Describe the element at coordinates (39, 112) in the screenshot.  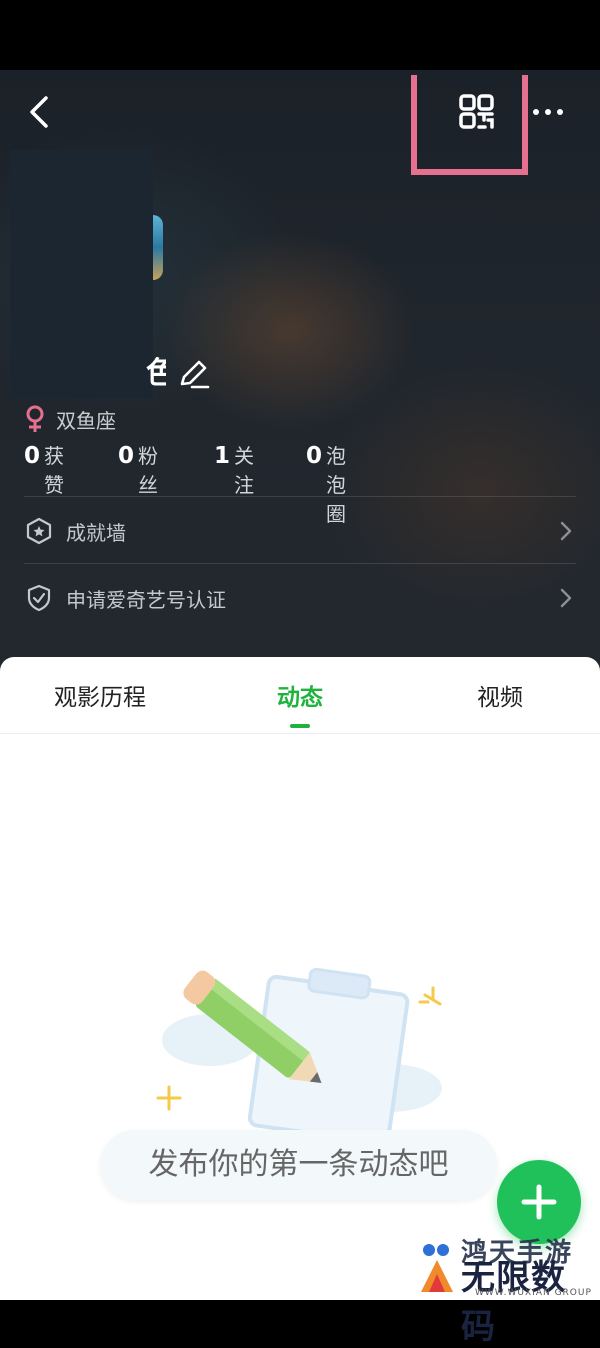
I see `back-arrow-icon` at that location.